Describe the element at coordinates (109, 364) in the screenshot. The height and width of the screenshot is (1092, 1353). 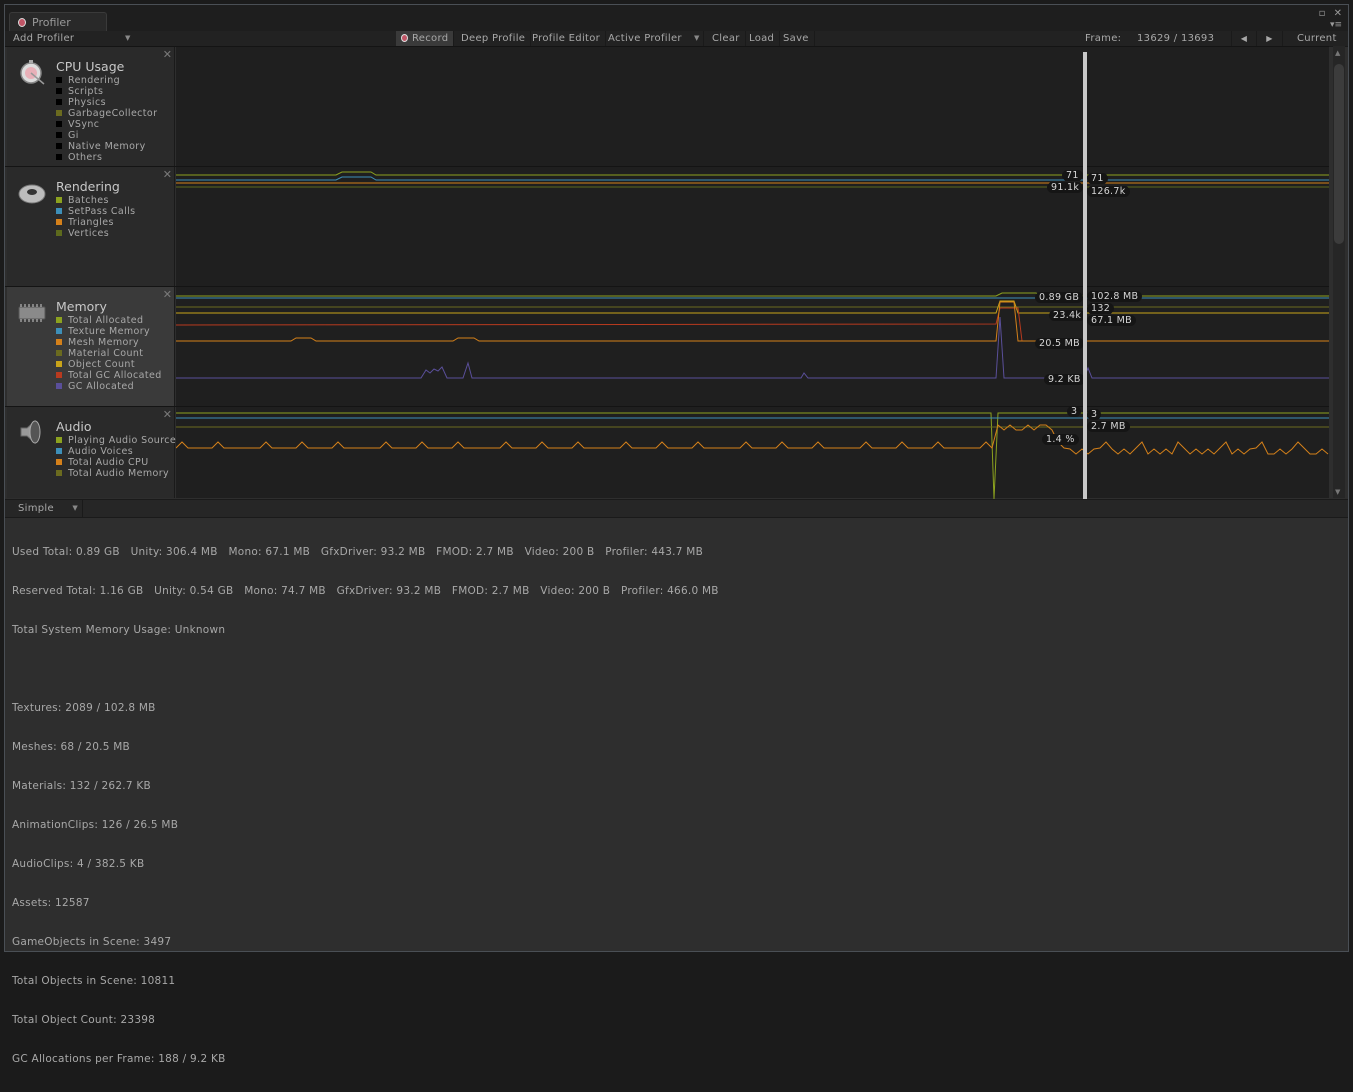
I see `legend-item: Object Count` at that location.